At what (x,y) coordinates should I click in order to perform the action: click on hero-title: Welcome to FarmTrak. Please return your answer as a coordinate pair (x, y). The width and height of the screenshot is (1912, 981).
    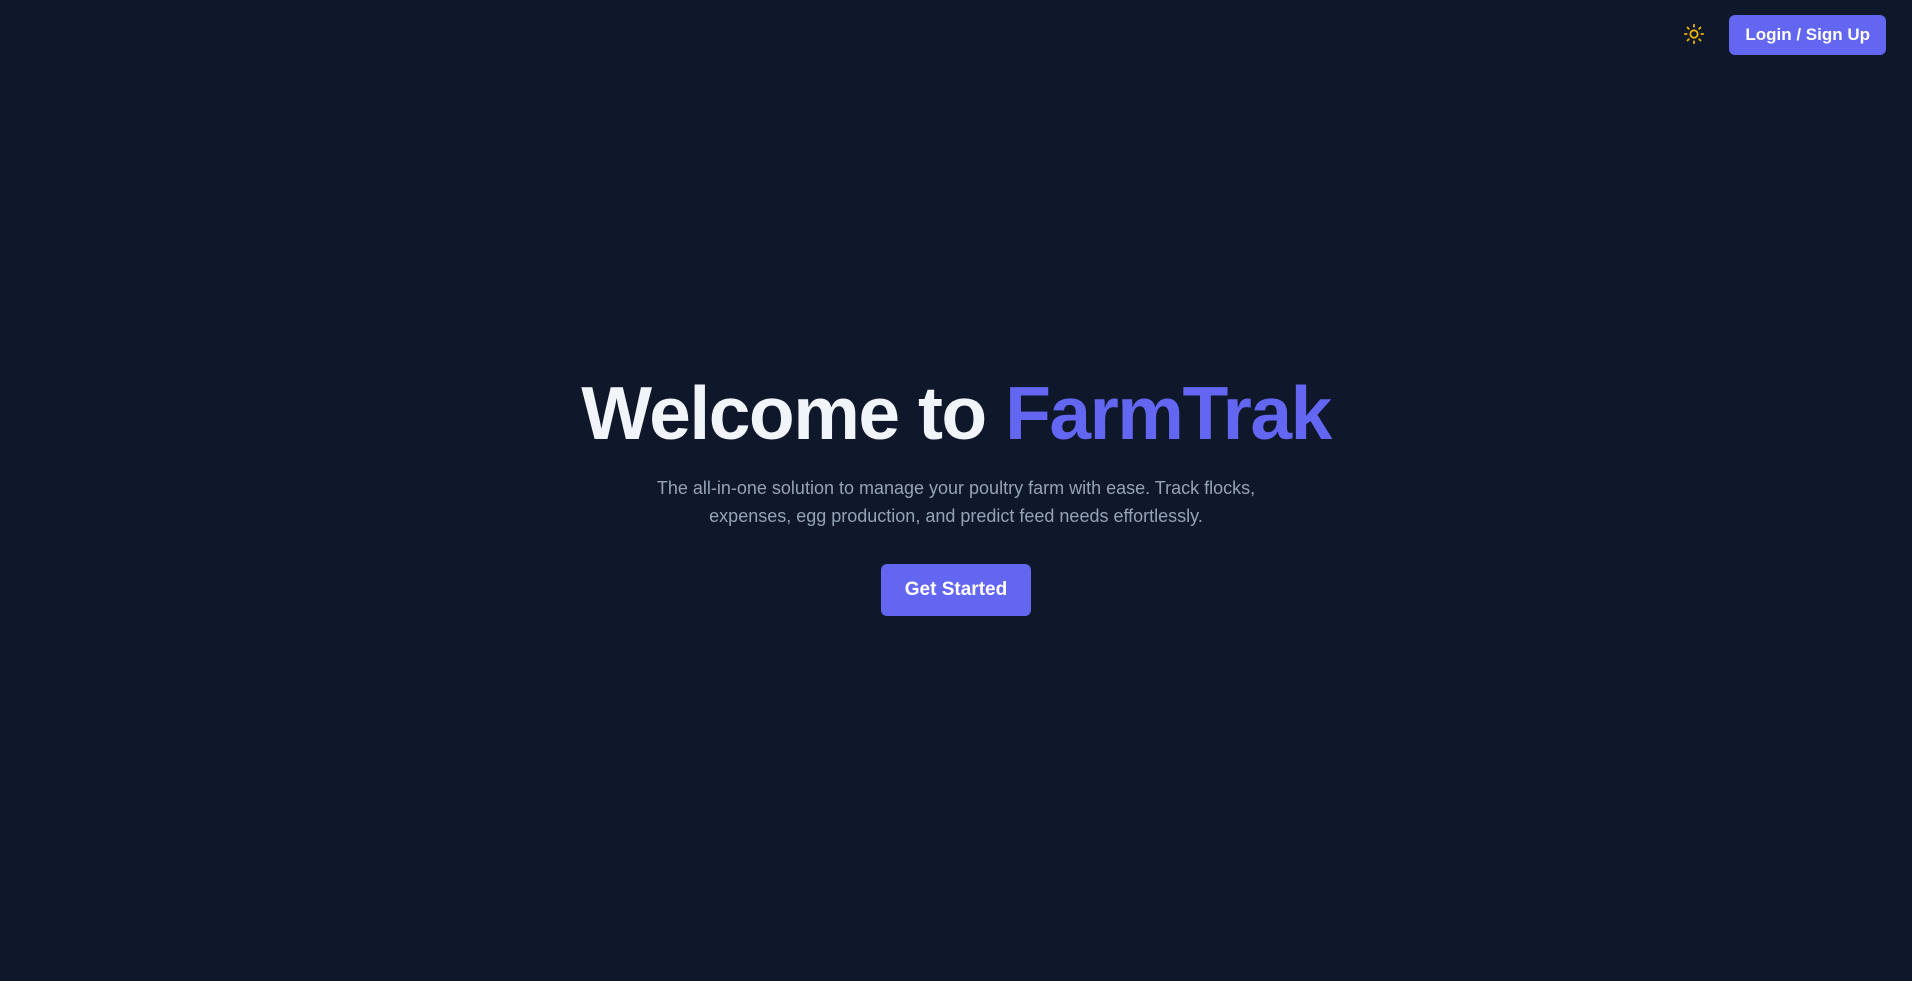
    Looking at the image, I should click on (956, 413).